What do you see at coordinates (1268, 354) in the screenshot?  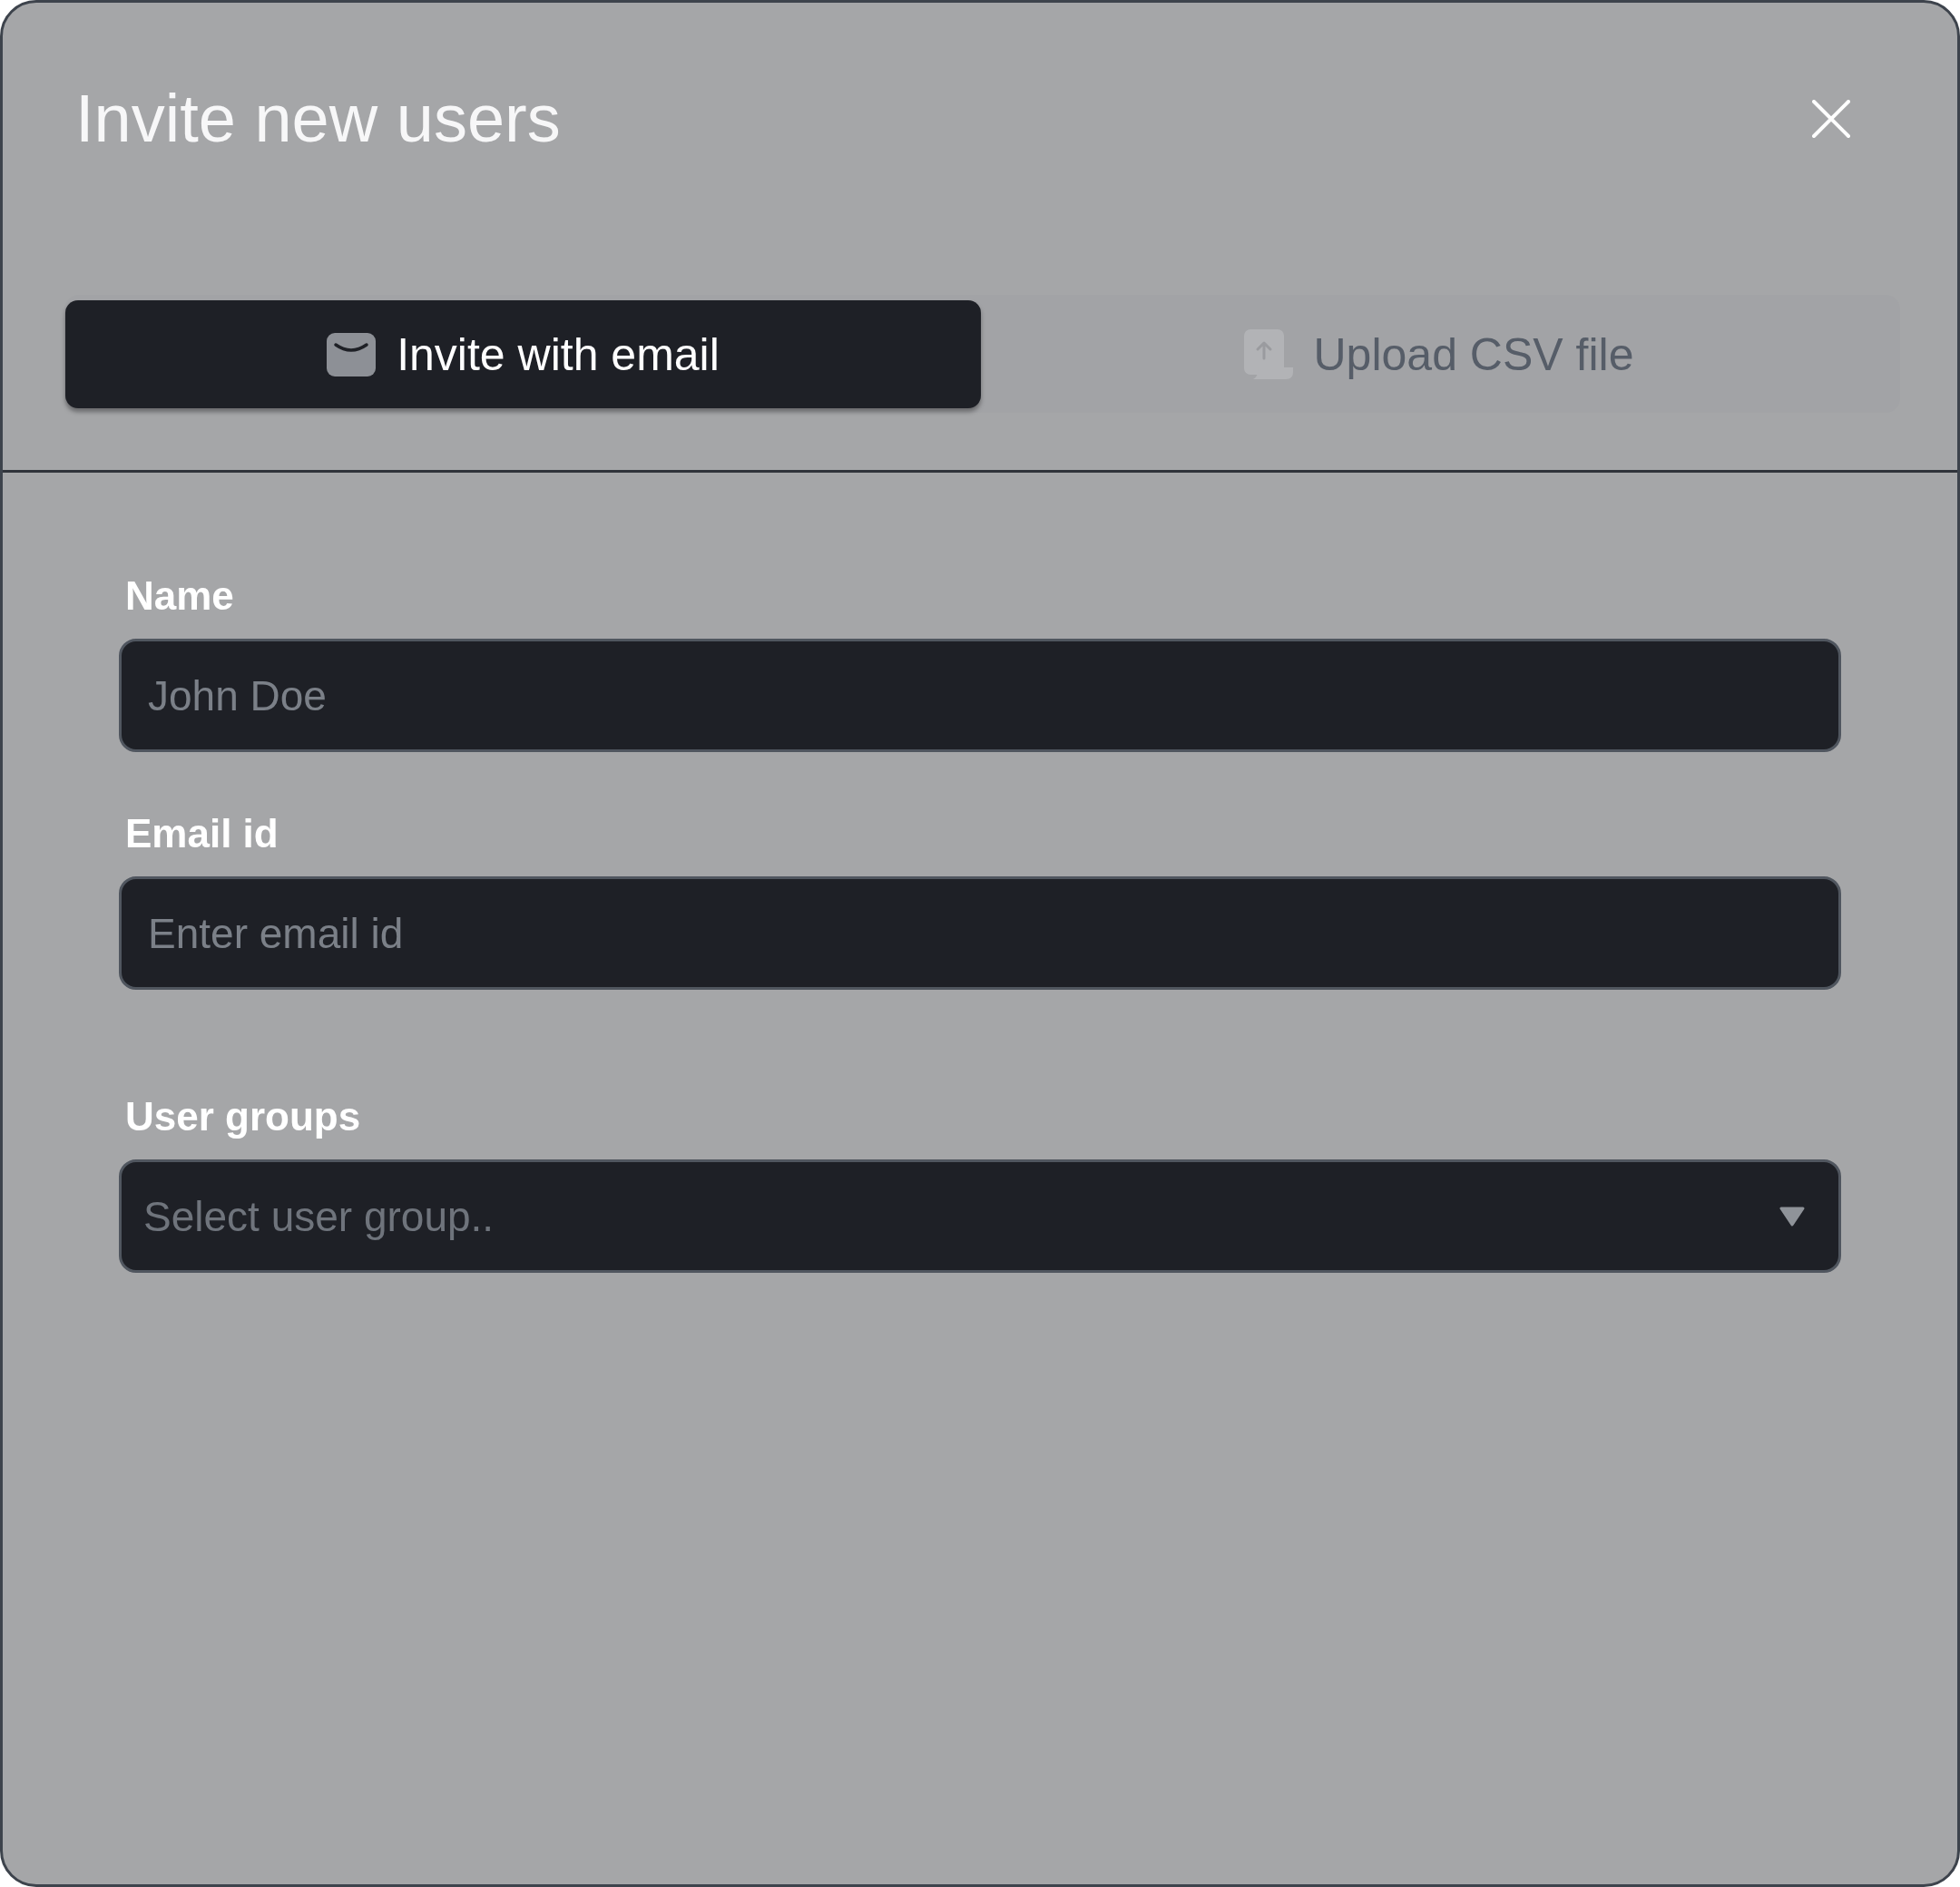 I see `file-upload-icon` at bounding box center [1268, 354].